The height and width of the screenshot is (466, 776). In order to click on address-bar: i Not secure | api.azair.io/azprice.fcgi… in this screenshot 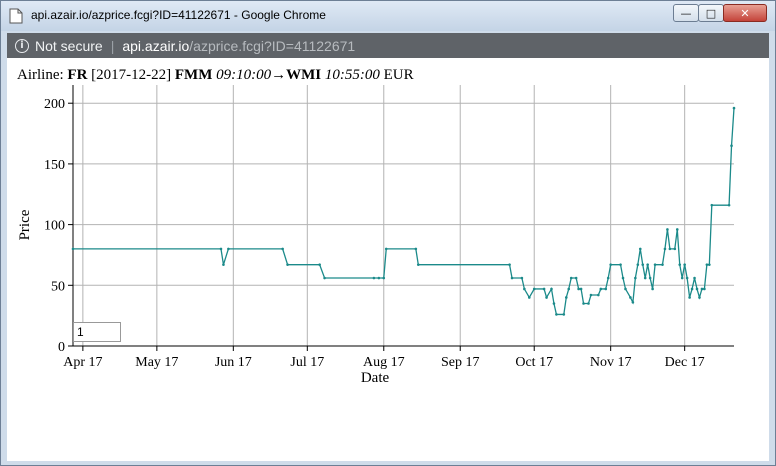, I will do `click(388, 45)`.